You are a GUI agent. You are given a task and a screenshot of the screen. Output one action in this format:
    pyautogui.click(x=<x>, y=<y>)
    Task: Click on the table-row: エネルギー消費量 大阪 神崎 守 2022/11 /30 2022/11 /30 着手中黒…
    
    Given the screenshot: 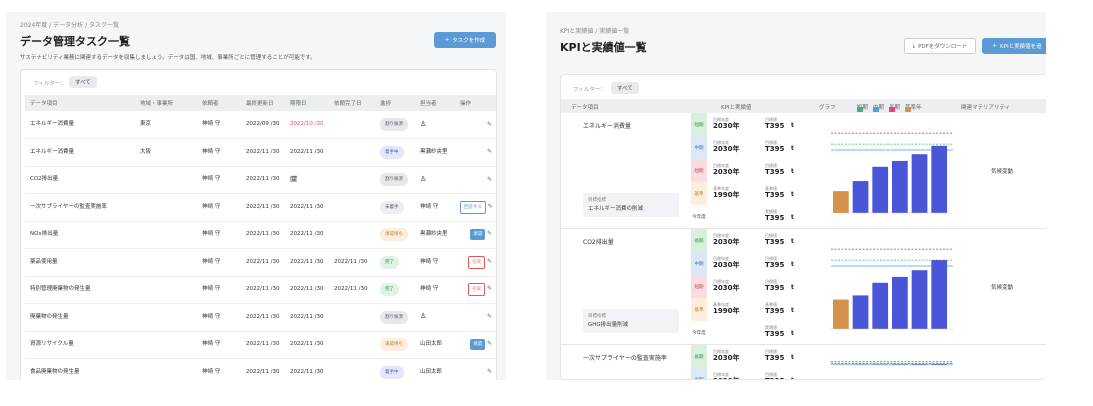 What is the action you would take?
    pyautogui.click(x=260, y=152)
    